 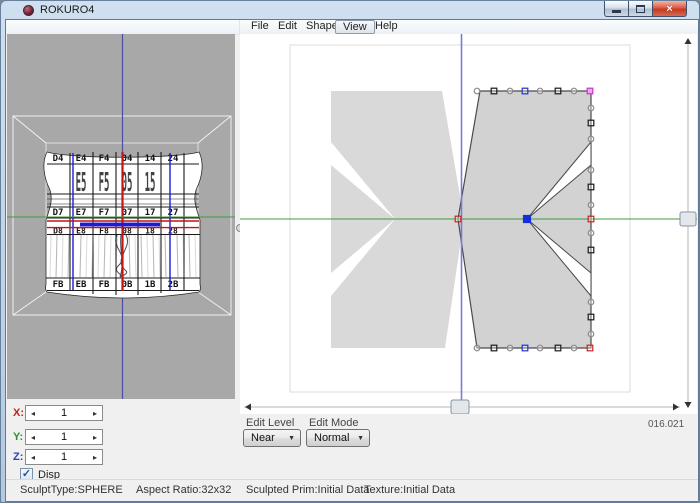 I want to click on app-icon, so click(x=28, y=10).